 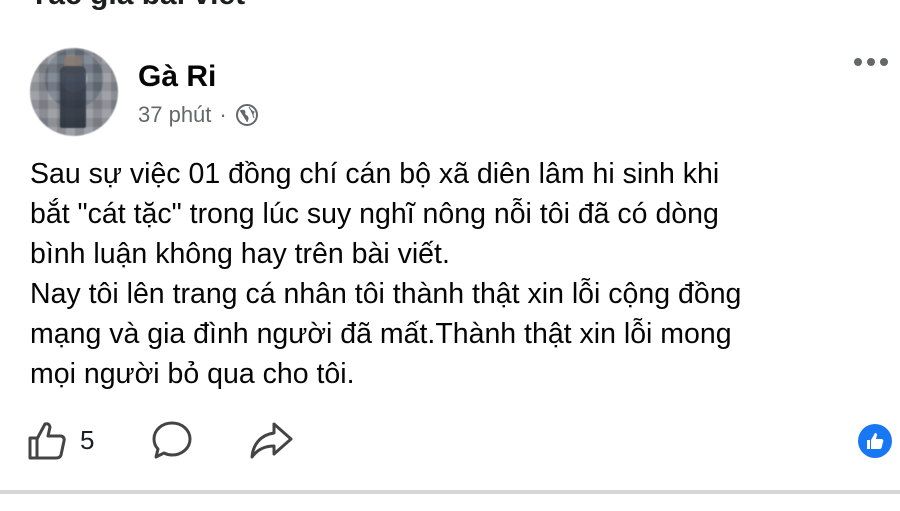 I want to click on share-arrow-icon, so click(x=271, y=440).